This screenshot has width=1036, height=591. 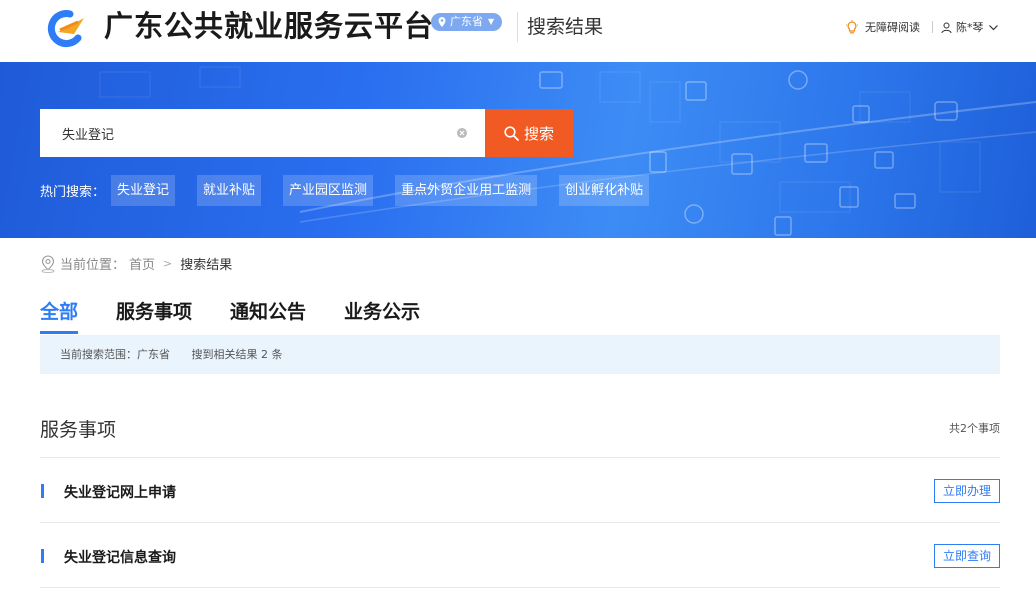 What do you see at coordinates (229, 190) in the screenshot?
I see `hot-tag: 就业补贴` at bounding box center [229, 190].